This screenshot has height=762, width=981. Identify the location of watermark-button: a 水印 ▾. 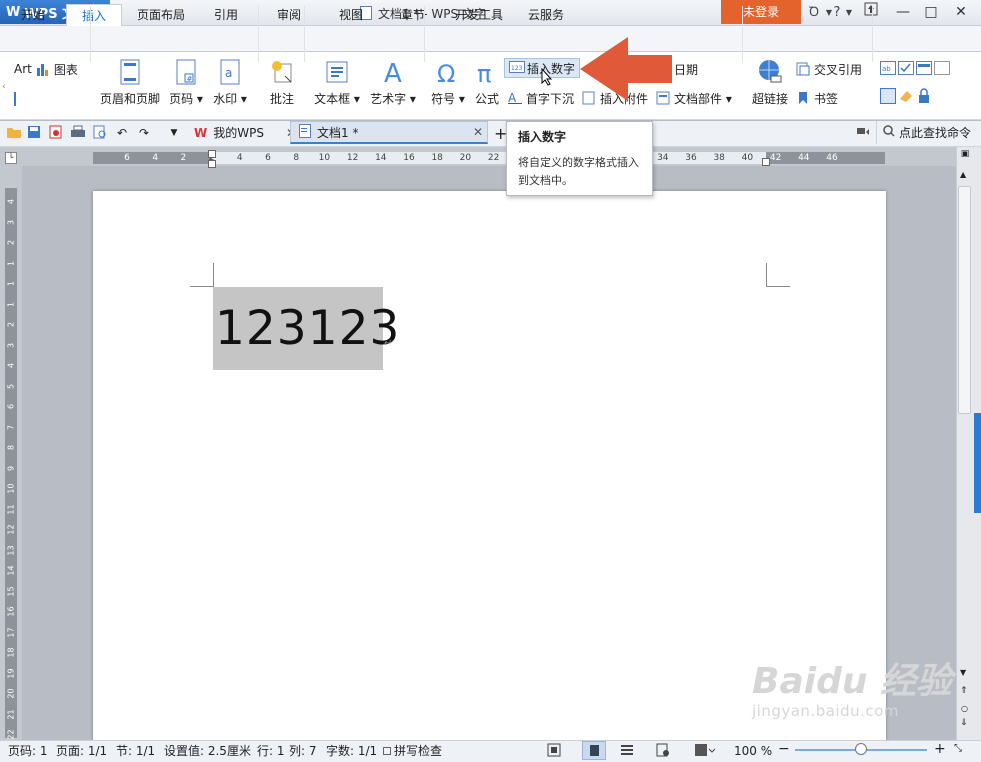
(230, 82).